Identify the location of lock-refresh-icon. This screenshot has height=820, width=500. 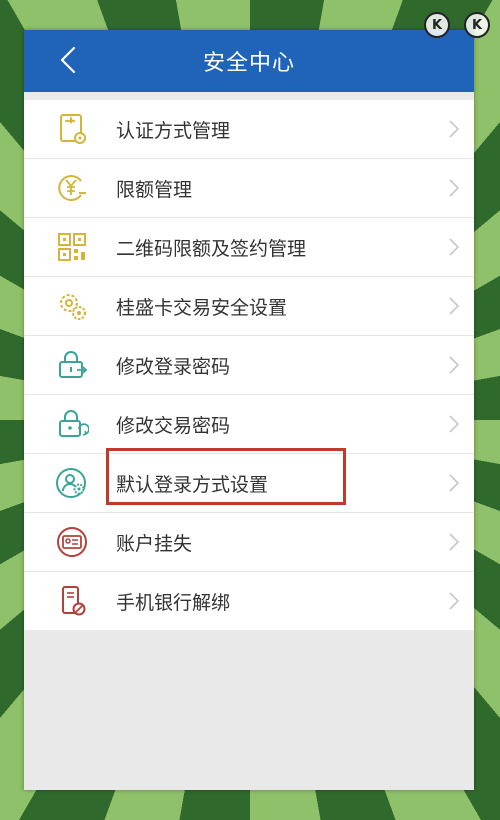
(72, 424).